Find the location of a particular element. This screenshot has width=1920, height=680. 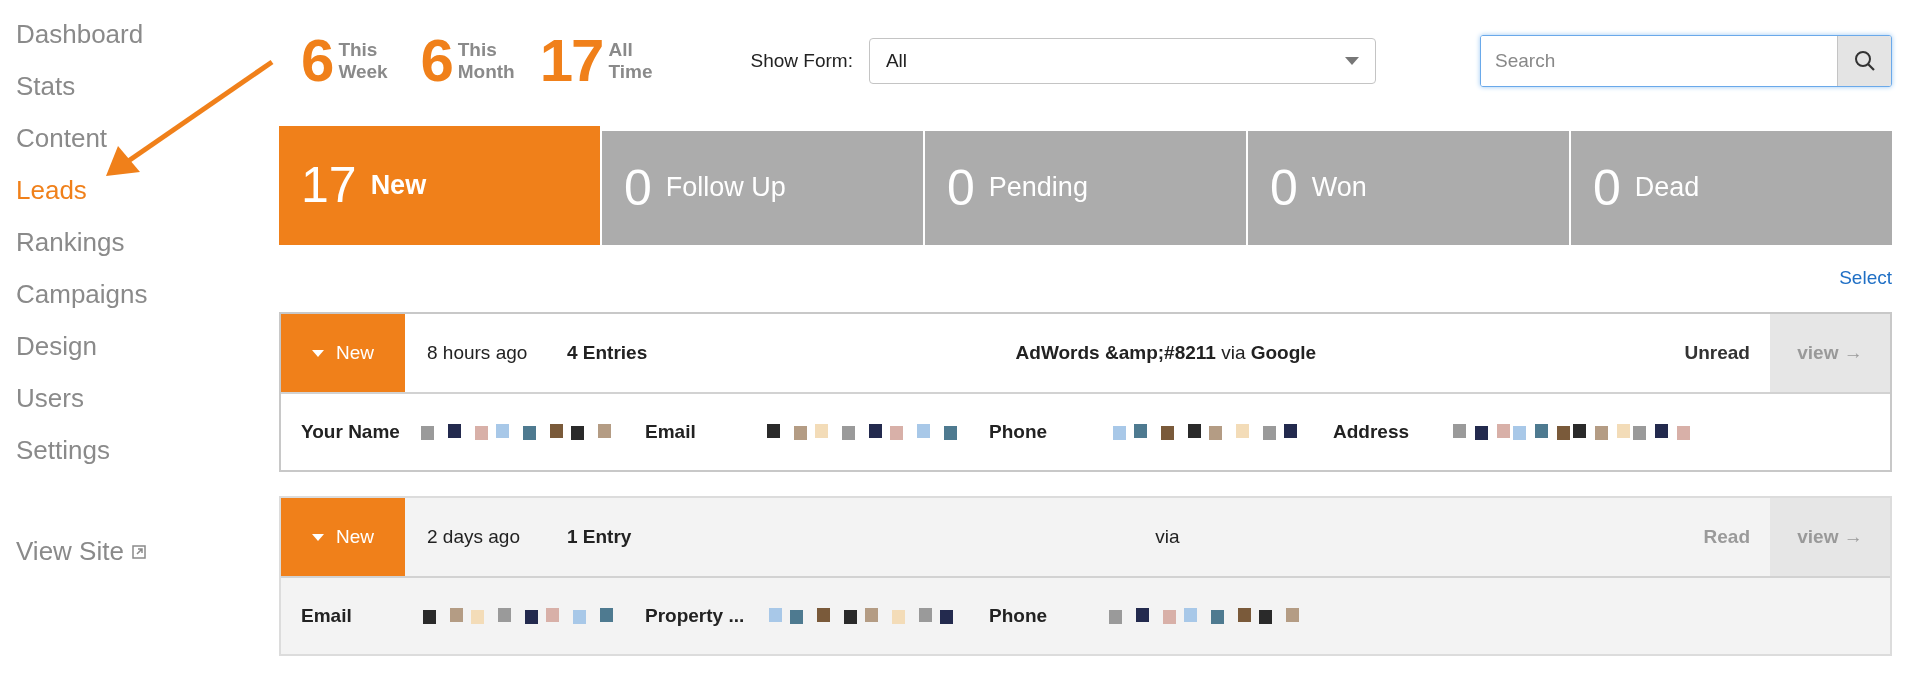

entries-count: 4 Entries is located at coordinates (607, 353).